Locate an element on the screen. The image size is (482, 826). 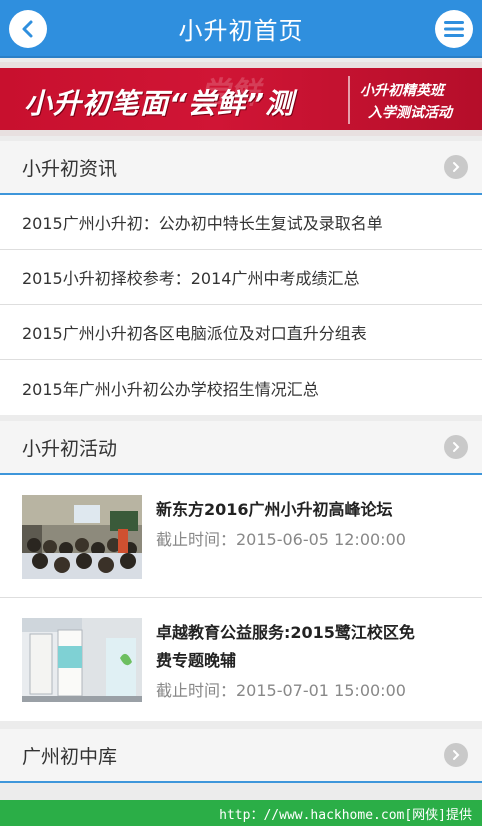
schools-section-header: 广州初中库 is located at coordinates (241, 756).